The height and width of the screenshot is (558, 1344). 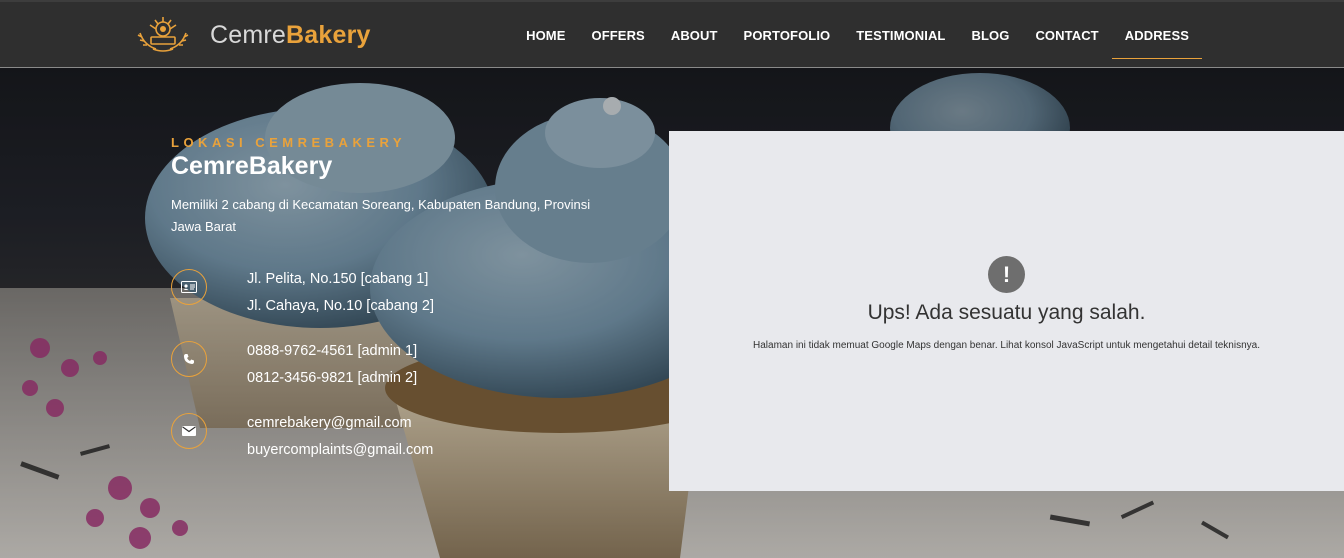 What do you see at coordinates (332, 378) in the screenshot?
I see `phone-line-2: 0812-3456-9821 [admin 2]` at bounding box center [332, 378].